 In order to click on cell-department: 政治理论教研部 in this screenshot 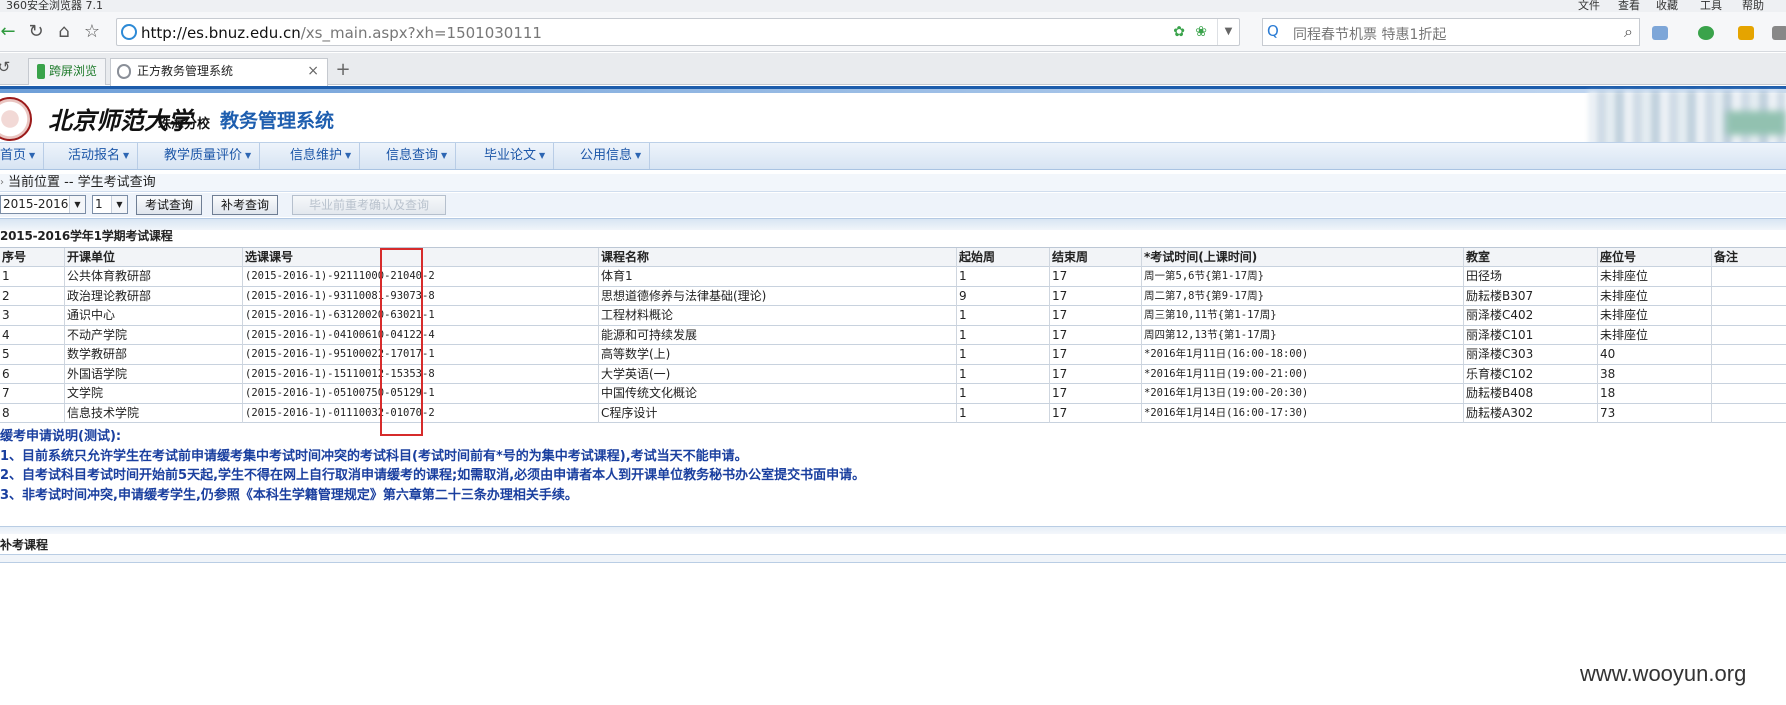, I will do `click(153, 296)`.